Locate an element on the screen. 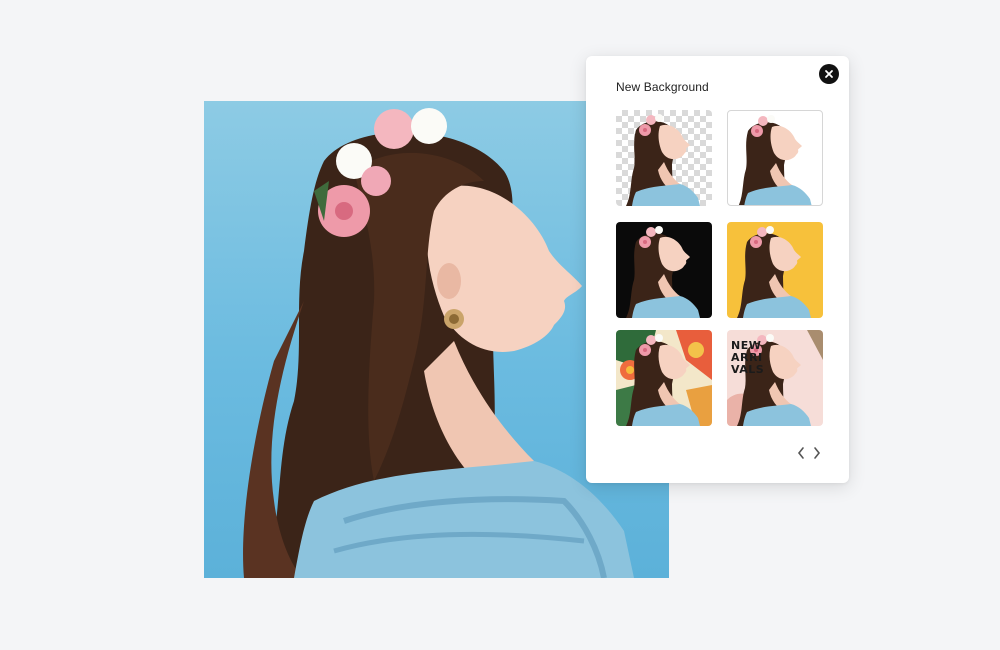 The image size is (1000, 650). close-icon is located at coordinates (829, 74).